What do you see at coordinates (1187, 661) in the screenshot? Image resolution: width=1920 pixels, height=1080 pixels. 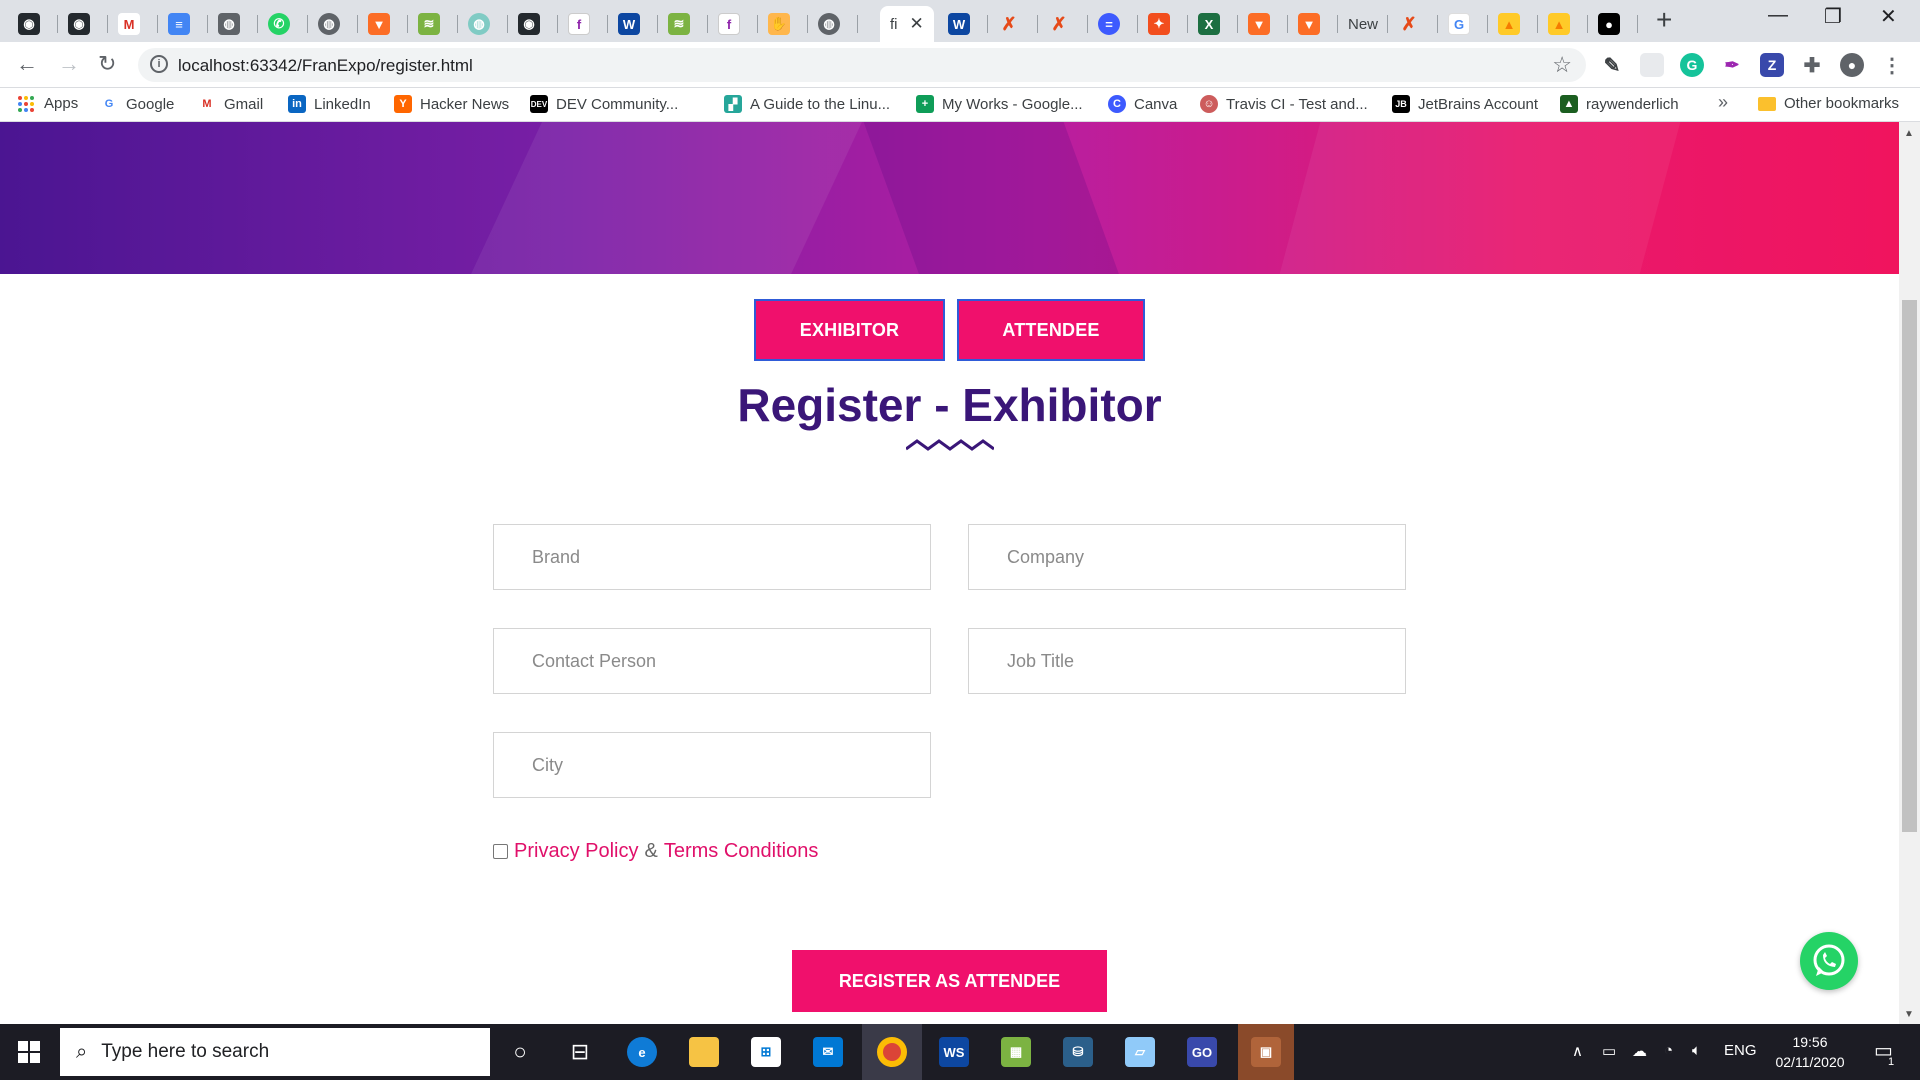 I see `job-title-input` at bounding box center [1187, 661].